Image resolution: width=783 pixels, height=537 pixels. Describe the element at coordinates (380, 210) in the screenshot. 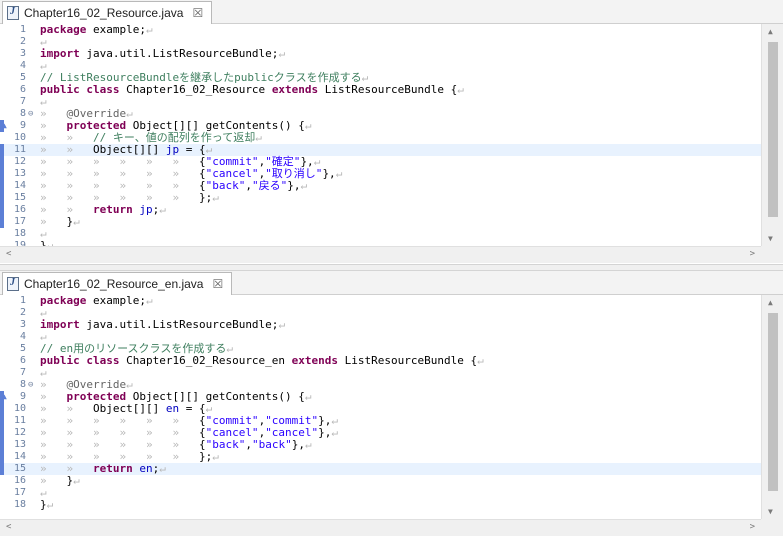

I see `code-line: 16» » return jp;↵` at that location.